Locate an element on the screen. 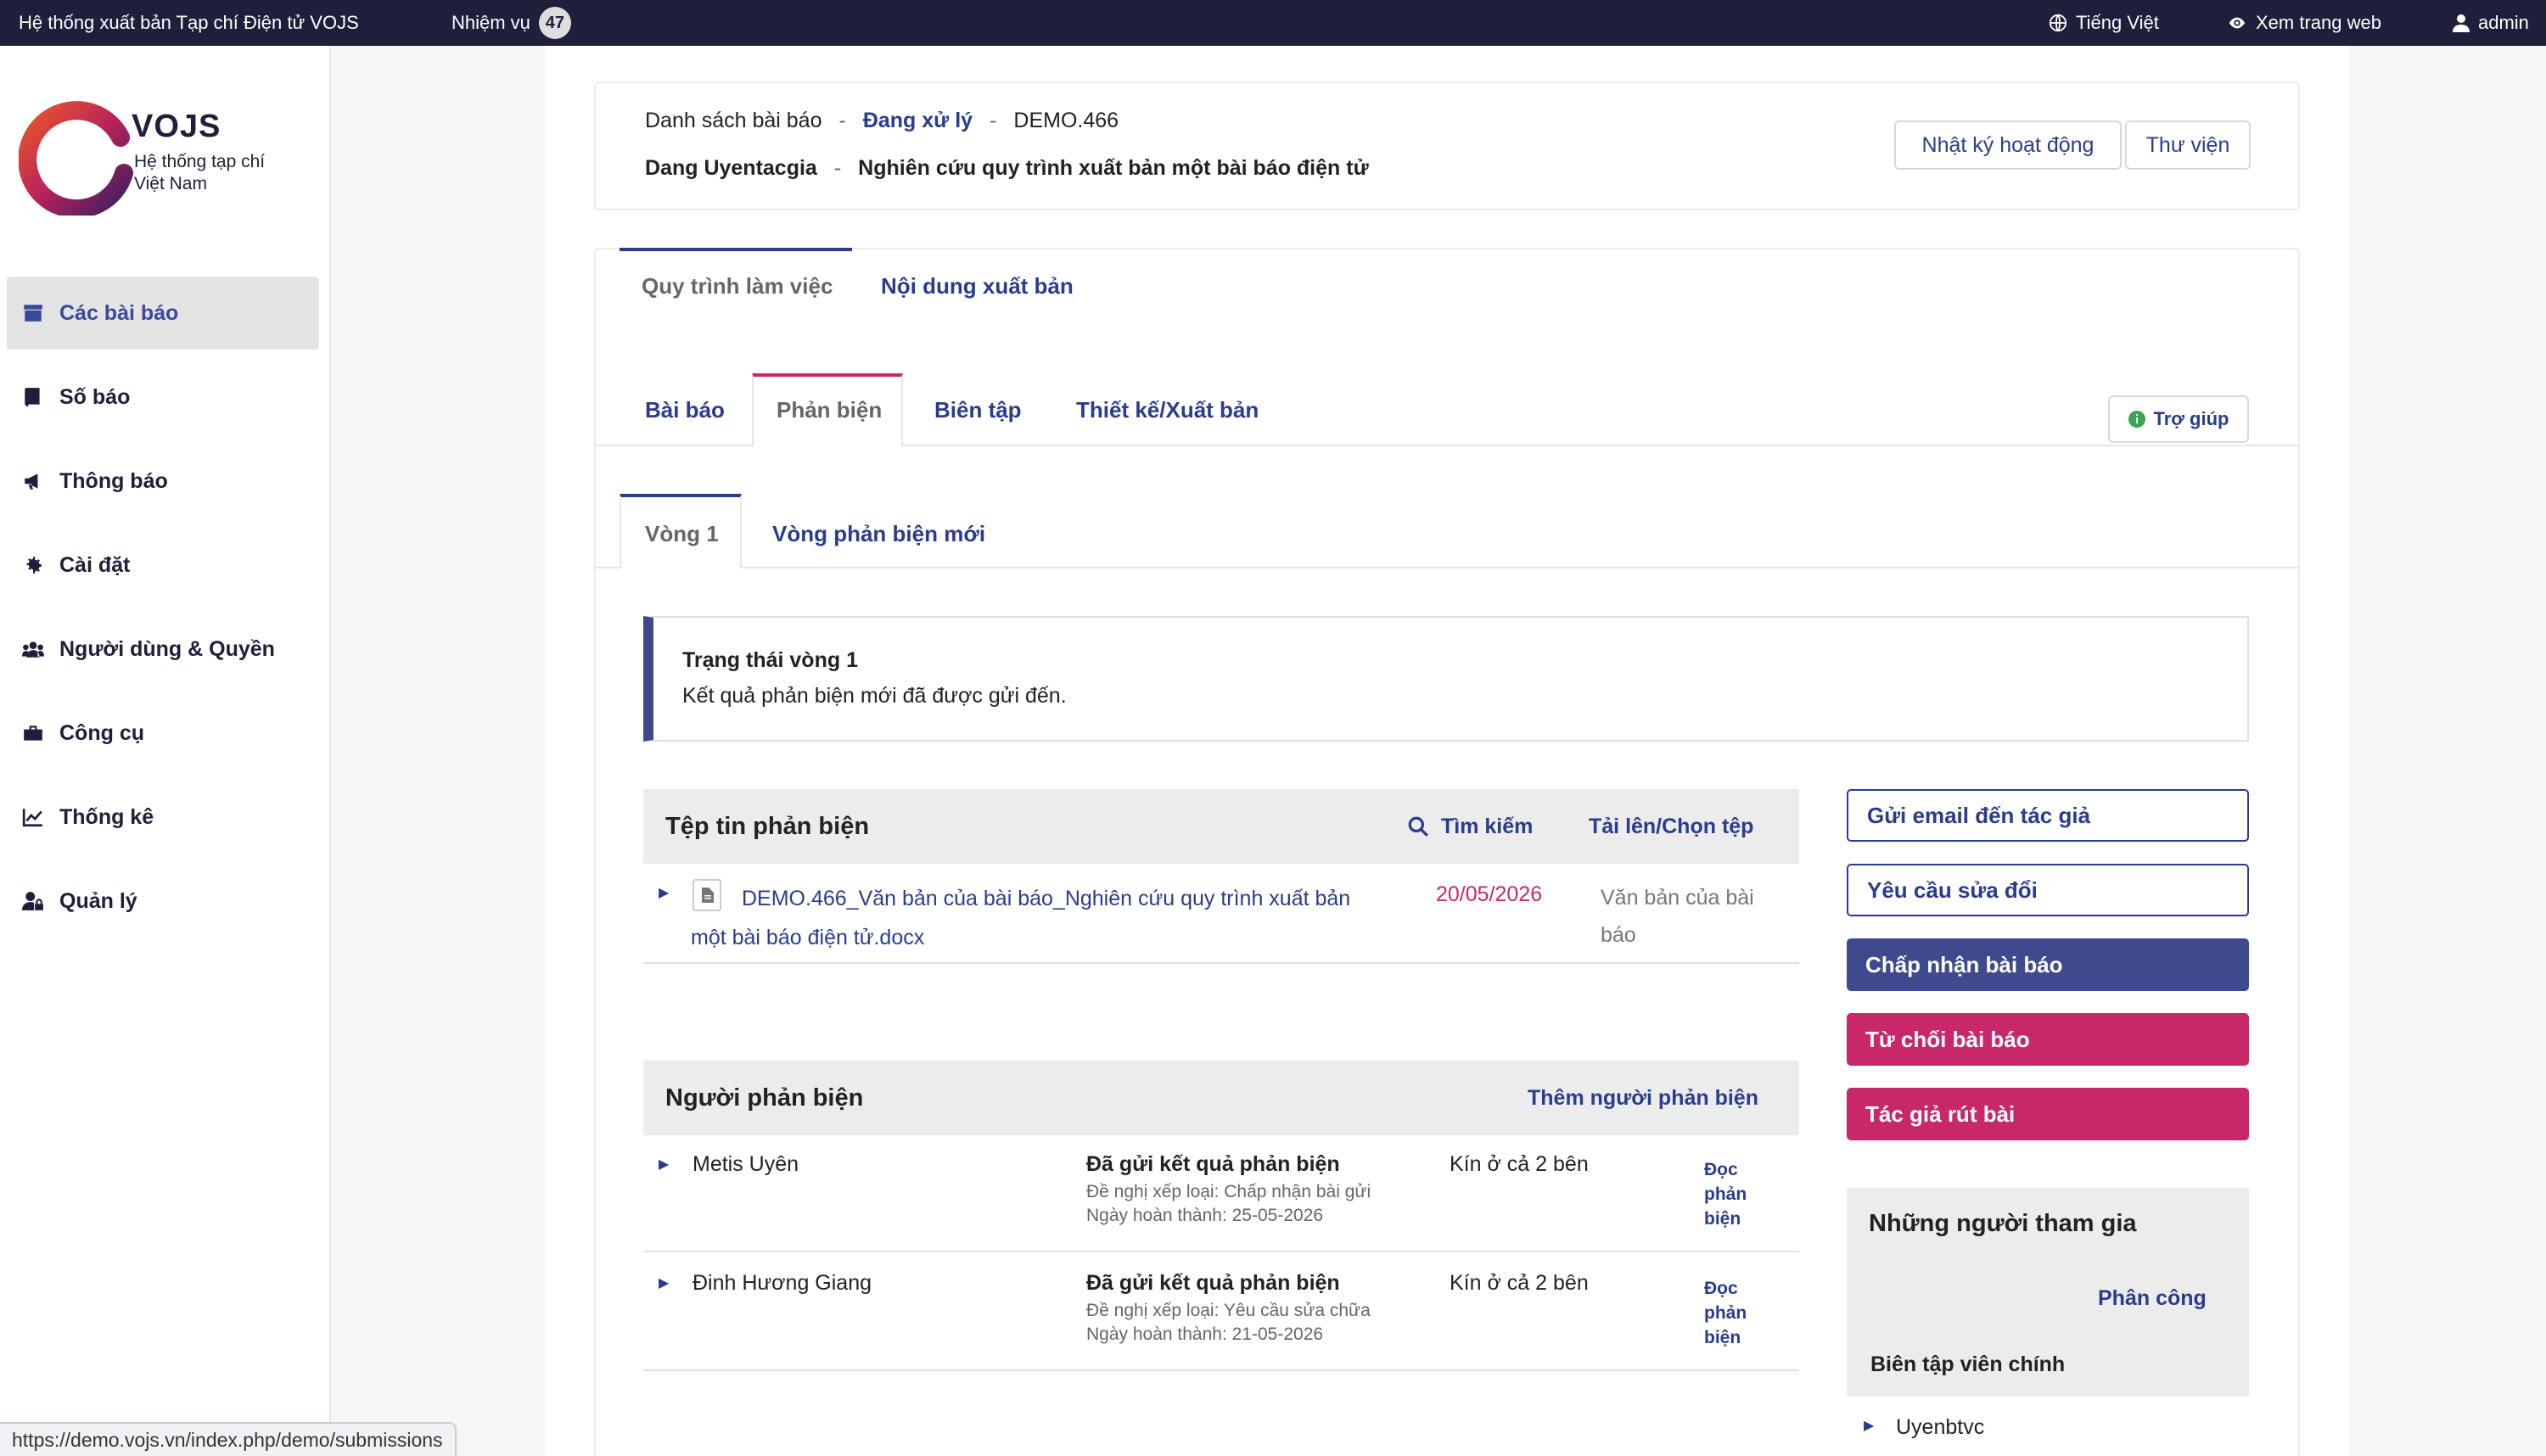  round-tab-new: Vòng phản biện mới is located at coordinates (879, 534).